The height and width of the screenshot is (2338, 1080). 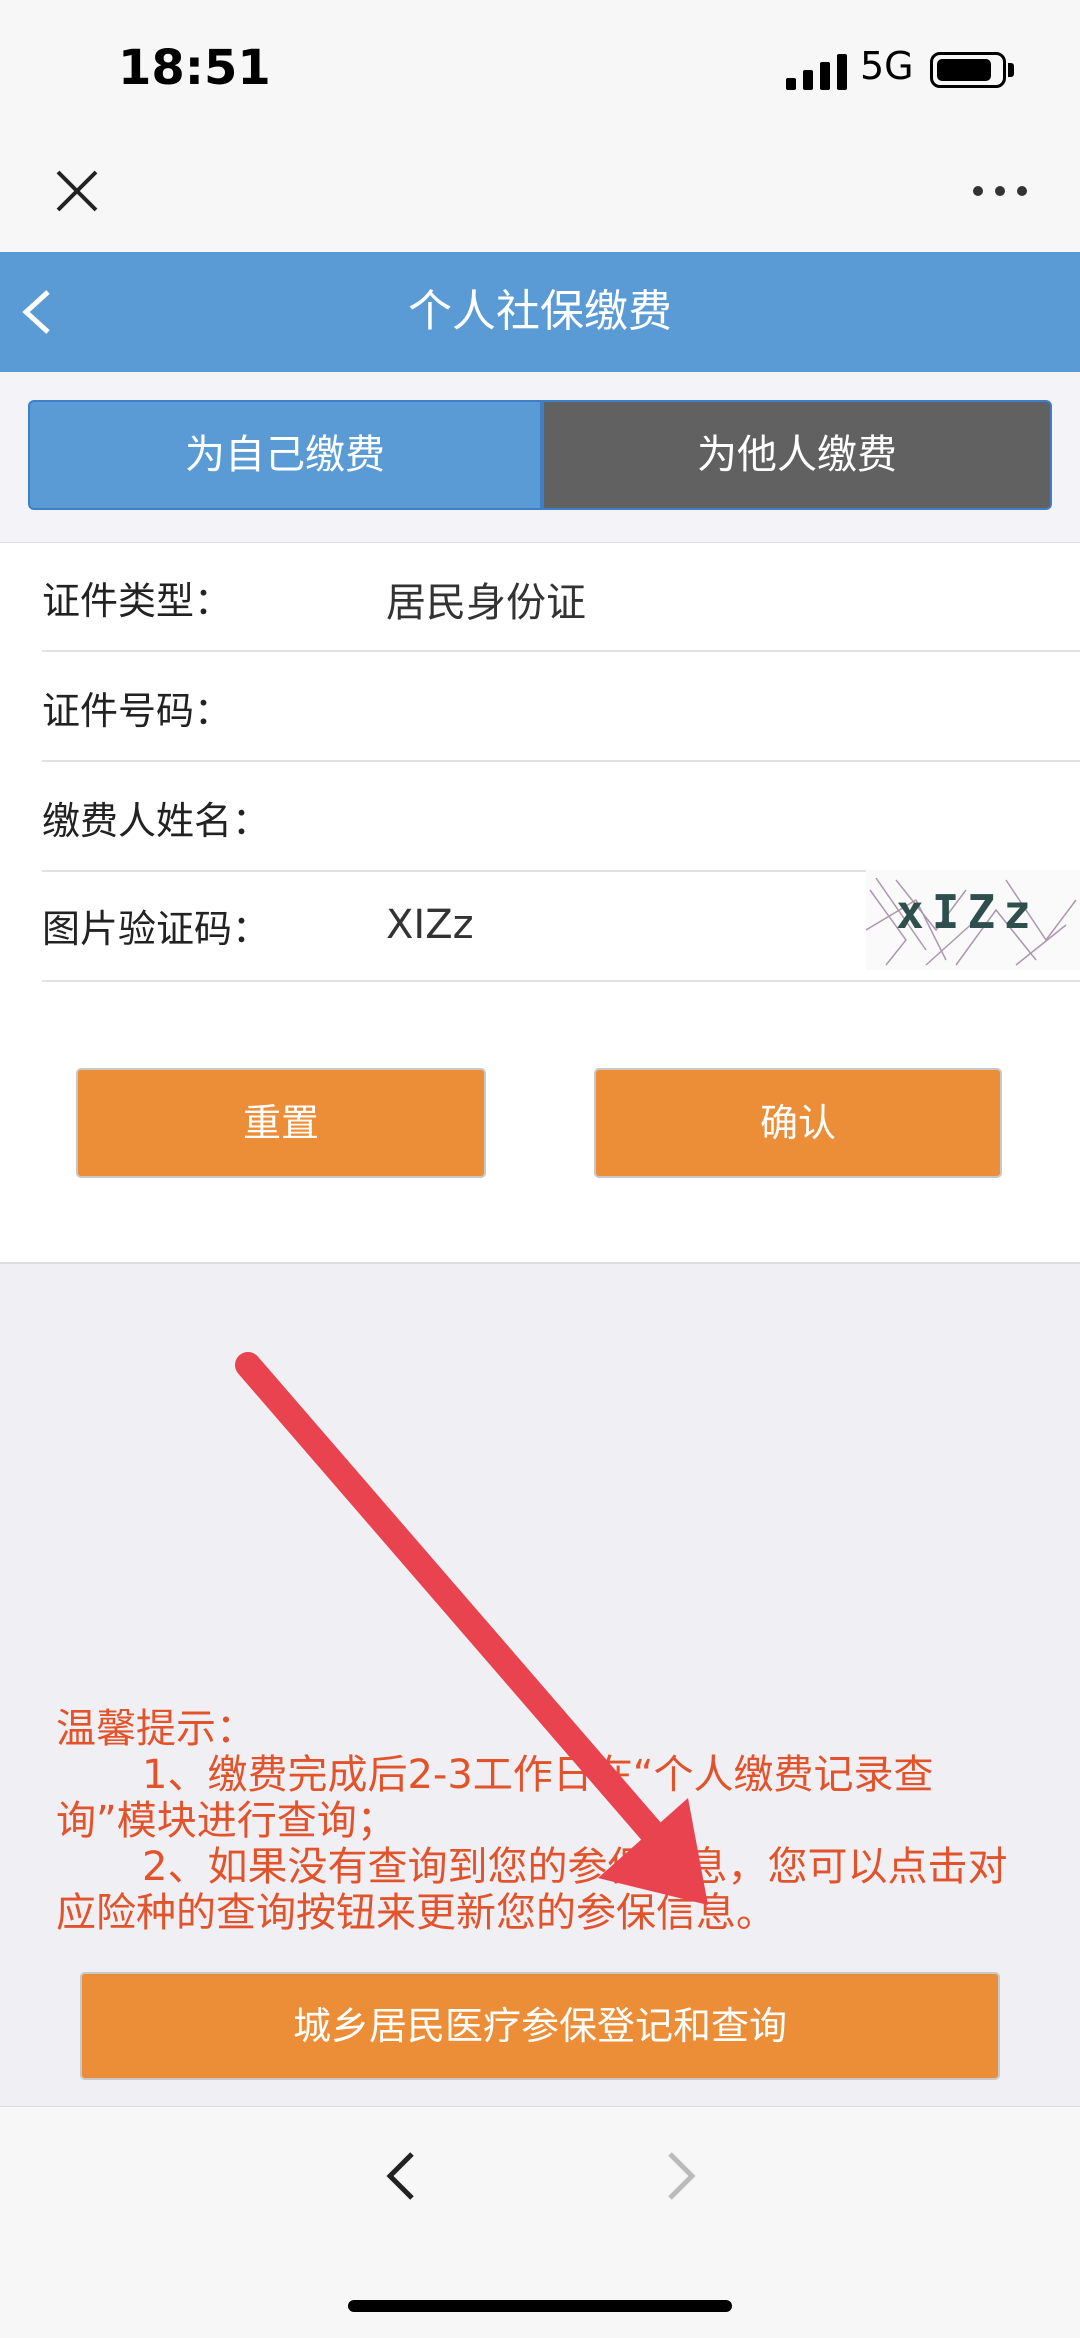 I want to click on reset-button: 重置, so click(x=281, y=1123).